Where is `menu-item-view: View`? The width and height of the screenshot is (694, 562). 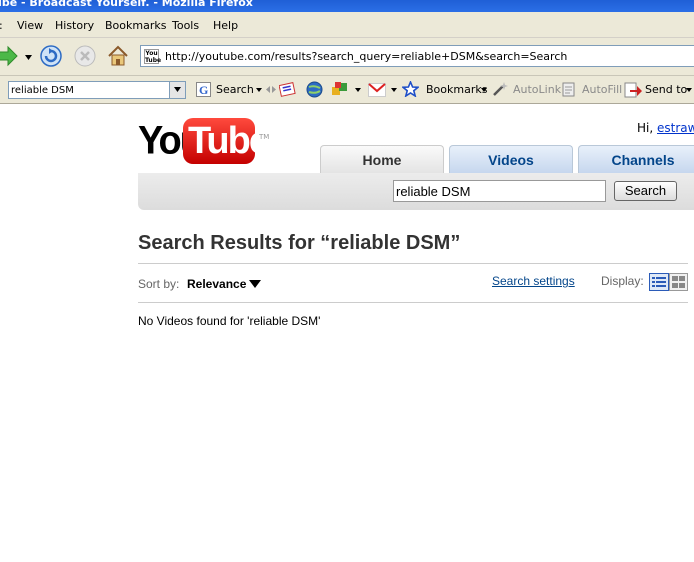 menu-item-view: View is located at coordinates (30, 25).